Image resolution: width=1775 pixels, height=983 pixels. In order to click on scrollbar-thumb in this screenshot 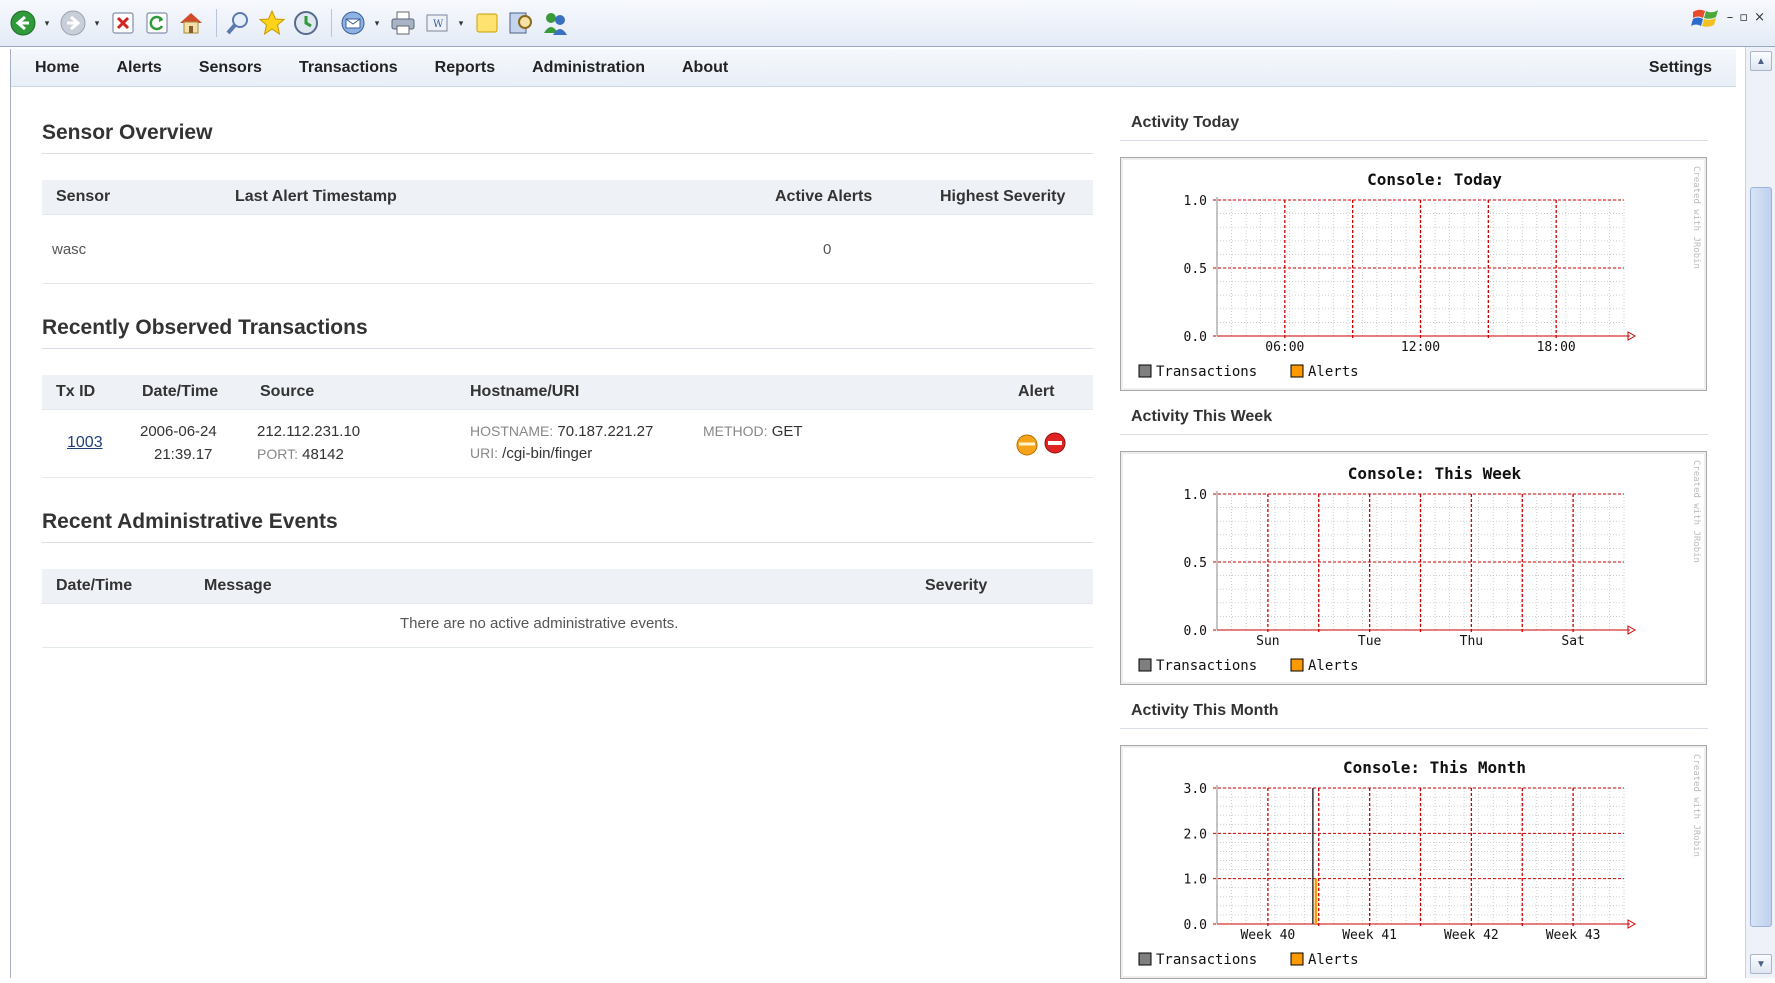, I will do `click(1761, 557)`.